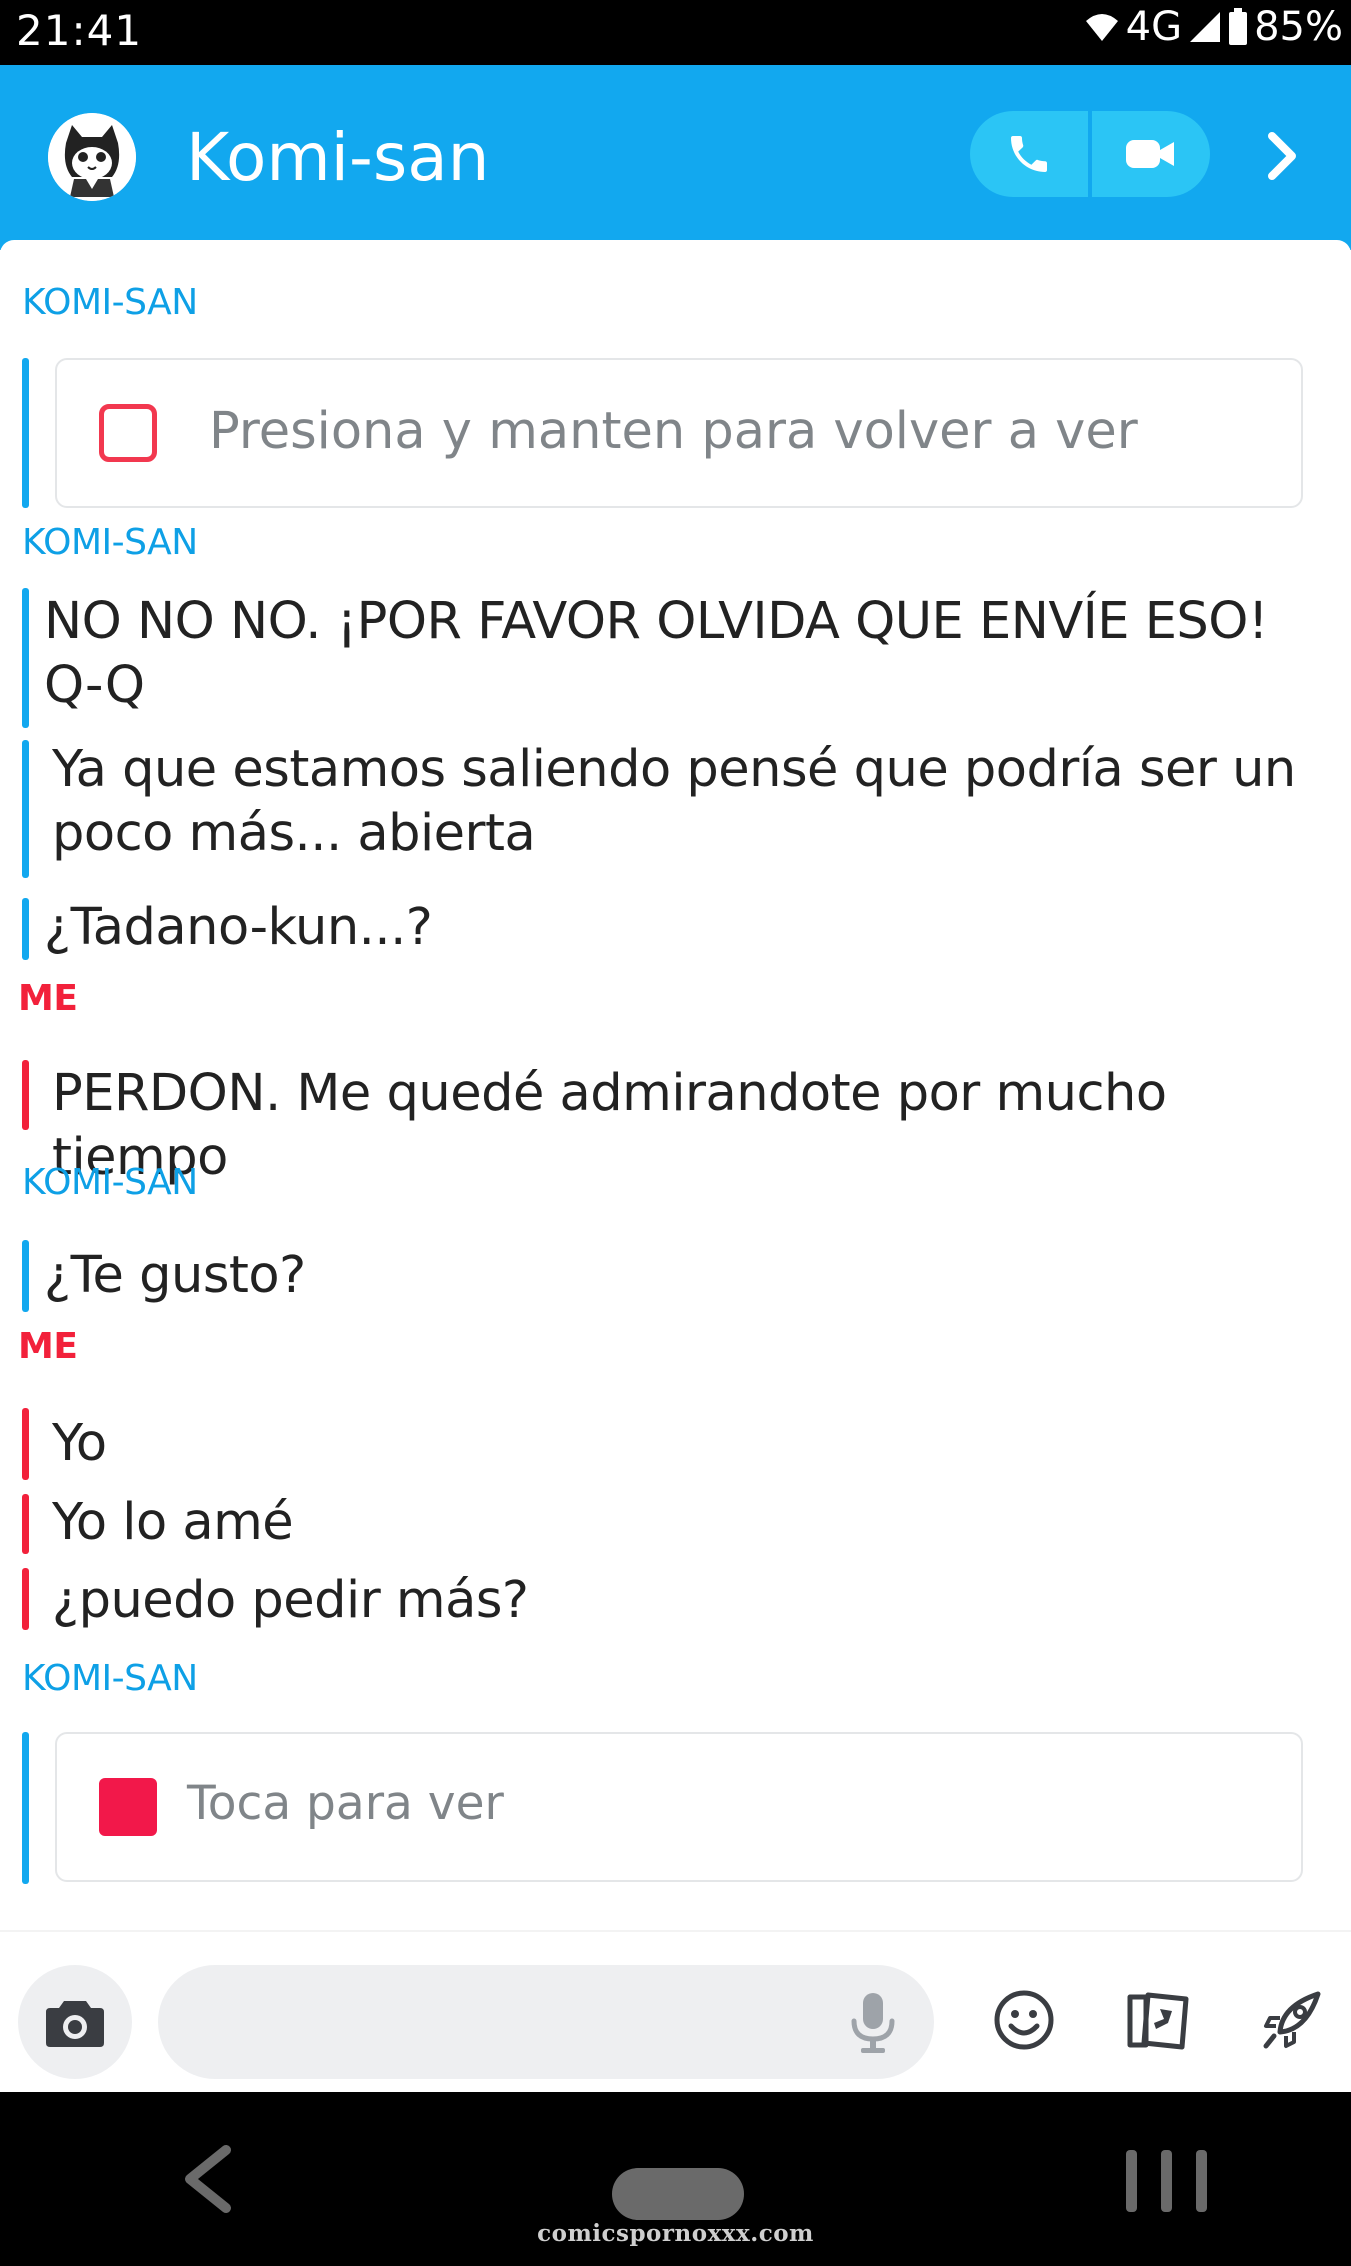 The width and height of the screenshot is (1351, 2266). I want to click on cards-icon, so click(1158, 2021).